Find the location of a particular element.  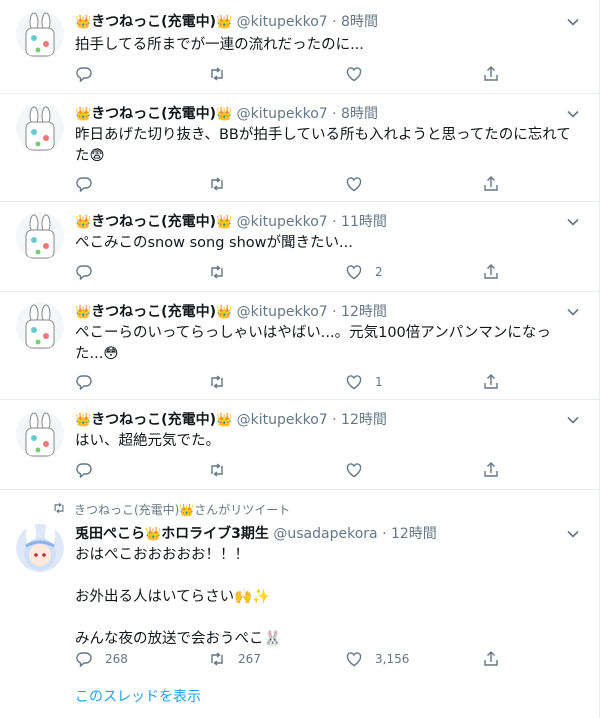

tweet-header: 兎田ぺこら👑ホロライブ3期生 @usadapekora · 12時間 is located at coordinates (317, 534).